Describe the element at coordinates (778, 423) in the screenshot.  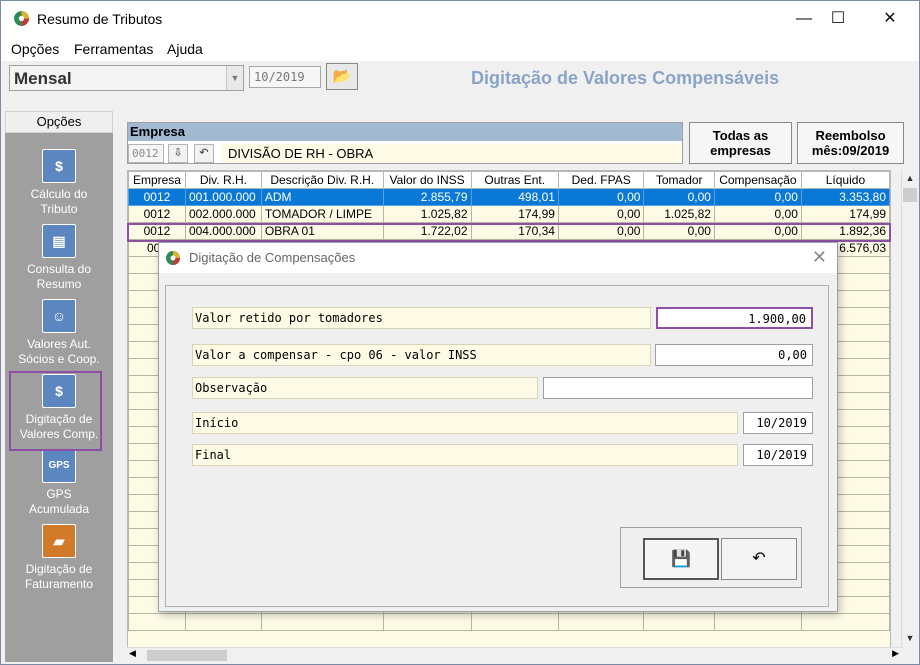
I see `inicio-input: 10/2019` at that location.